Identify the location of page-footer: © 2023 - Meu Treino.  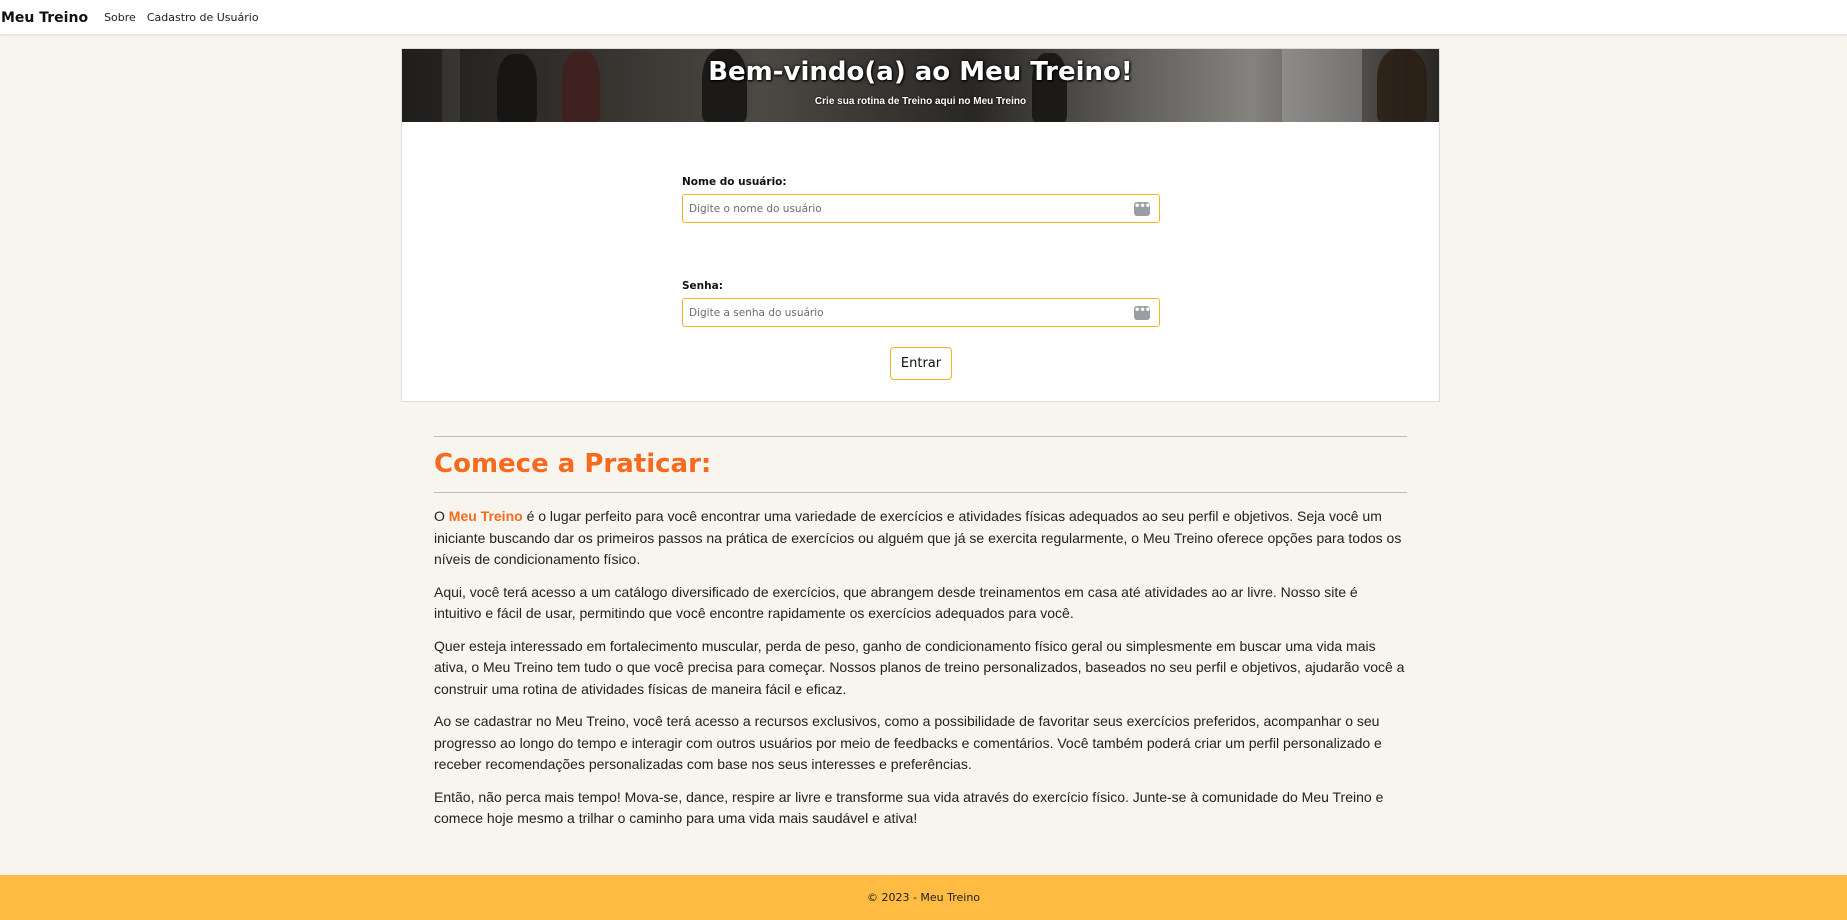
(923, 897).